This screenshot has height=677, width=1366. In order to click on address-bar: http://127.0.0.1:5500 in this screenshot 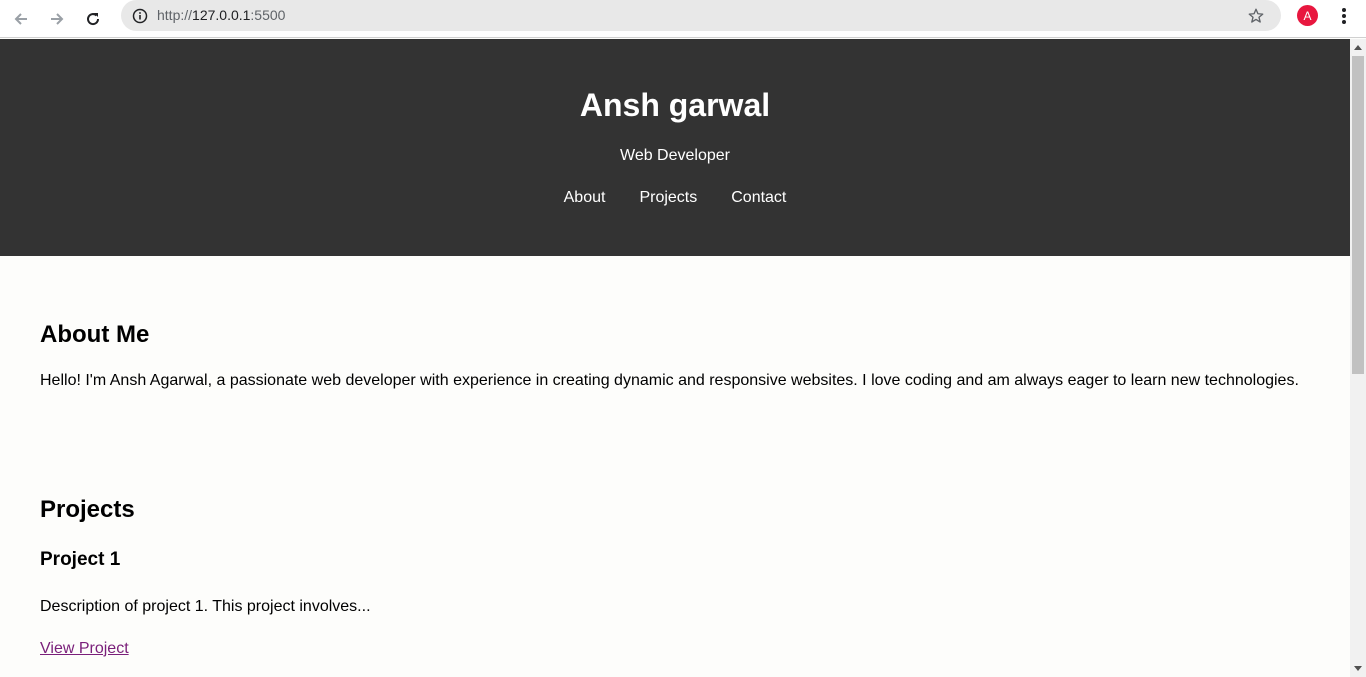, I will do `click(701, 15)`.